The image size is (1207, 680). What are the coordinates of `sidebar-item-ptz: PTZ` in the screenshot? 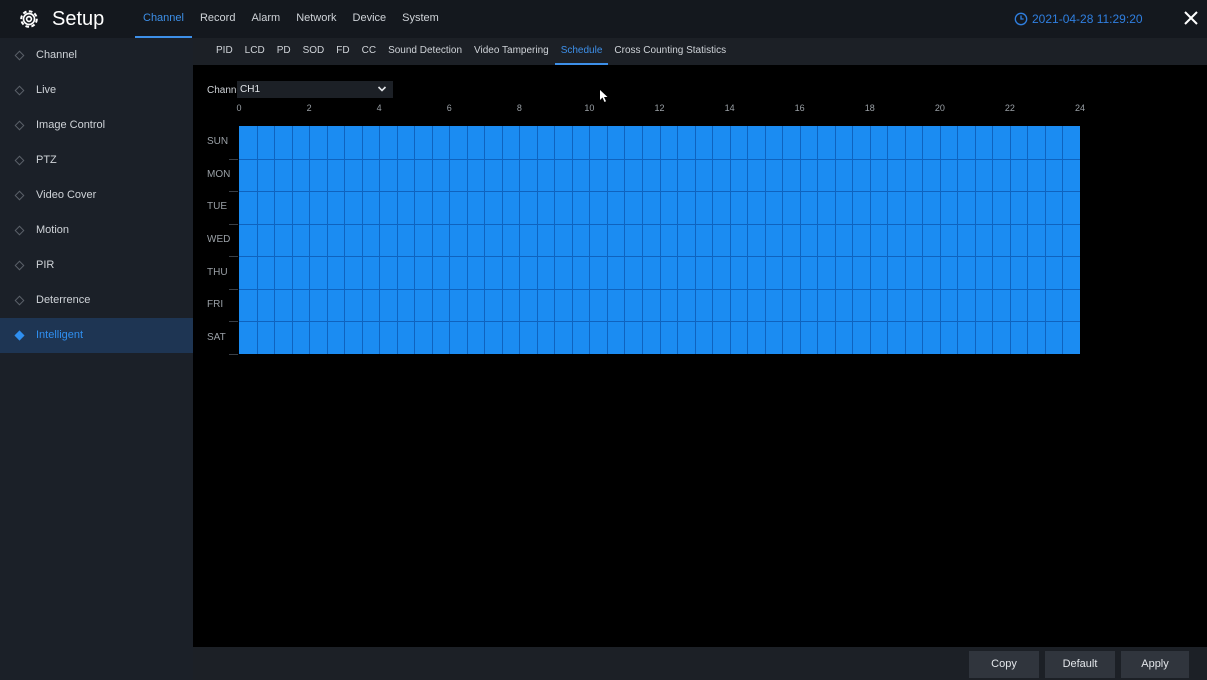 It's located at (96, 160).